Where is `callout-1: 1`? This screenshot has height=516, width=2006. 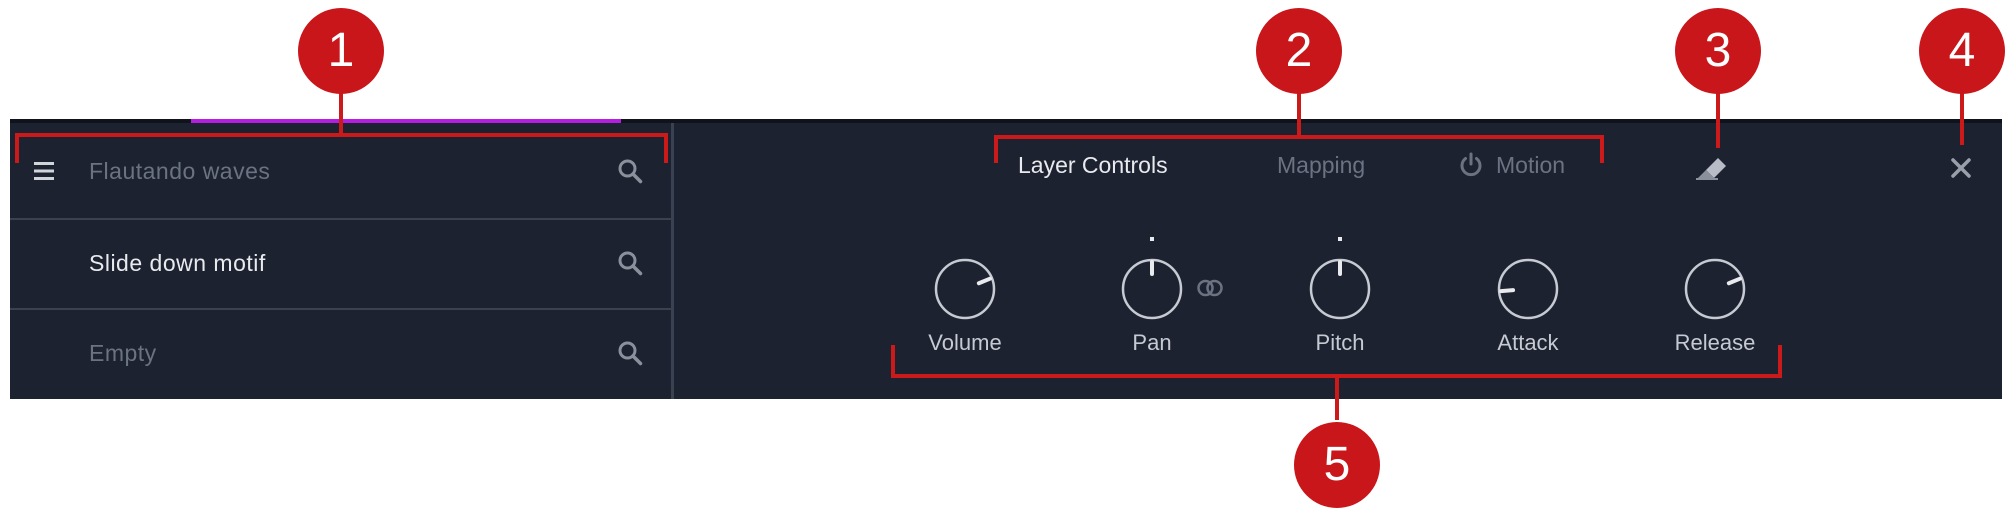 callout-1: 1 is located at coordinates (341, 51).